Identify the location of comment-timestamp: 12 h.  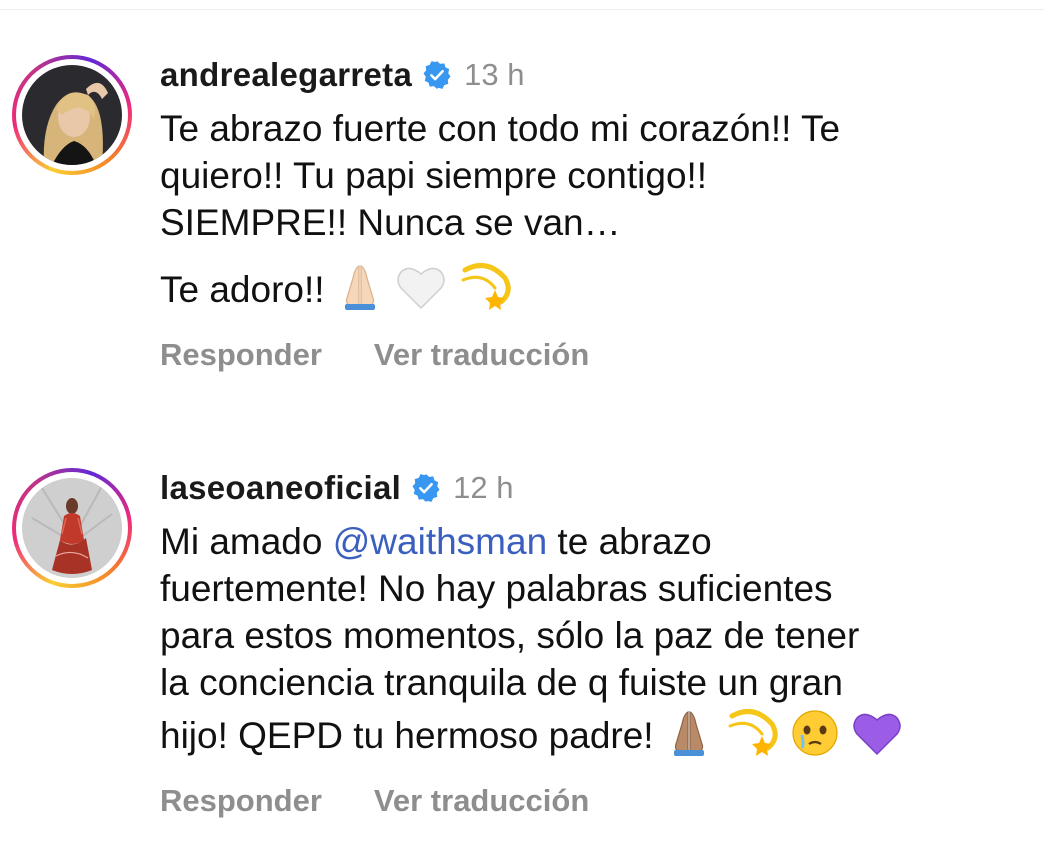
(483, 487).